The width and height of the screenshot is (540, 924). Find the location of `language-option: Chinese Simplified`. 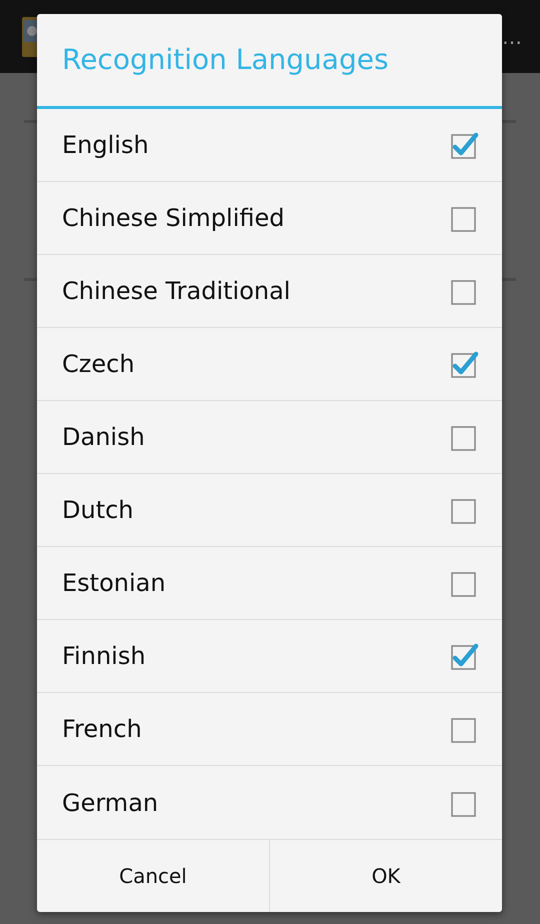

language-option: Chinese Simplified is located at coordinates (269, 219).